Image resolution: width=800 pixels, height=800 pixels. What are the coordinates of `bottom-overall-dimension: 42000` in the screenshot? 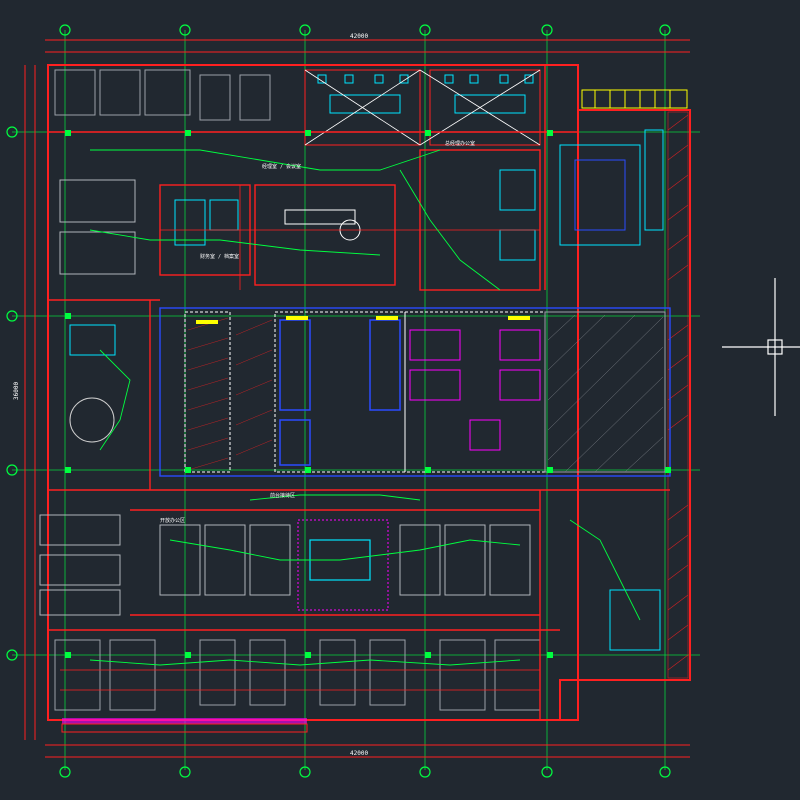 It's located at (359, 753).